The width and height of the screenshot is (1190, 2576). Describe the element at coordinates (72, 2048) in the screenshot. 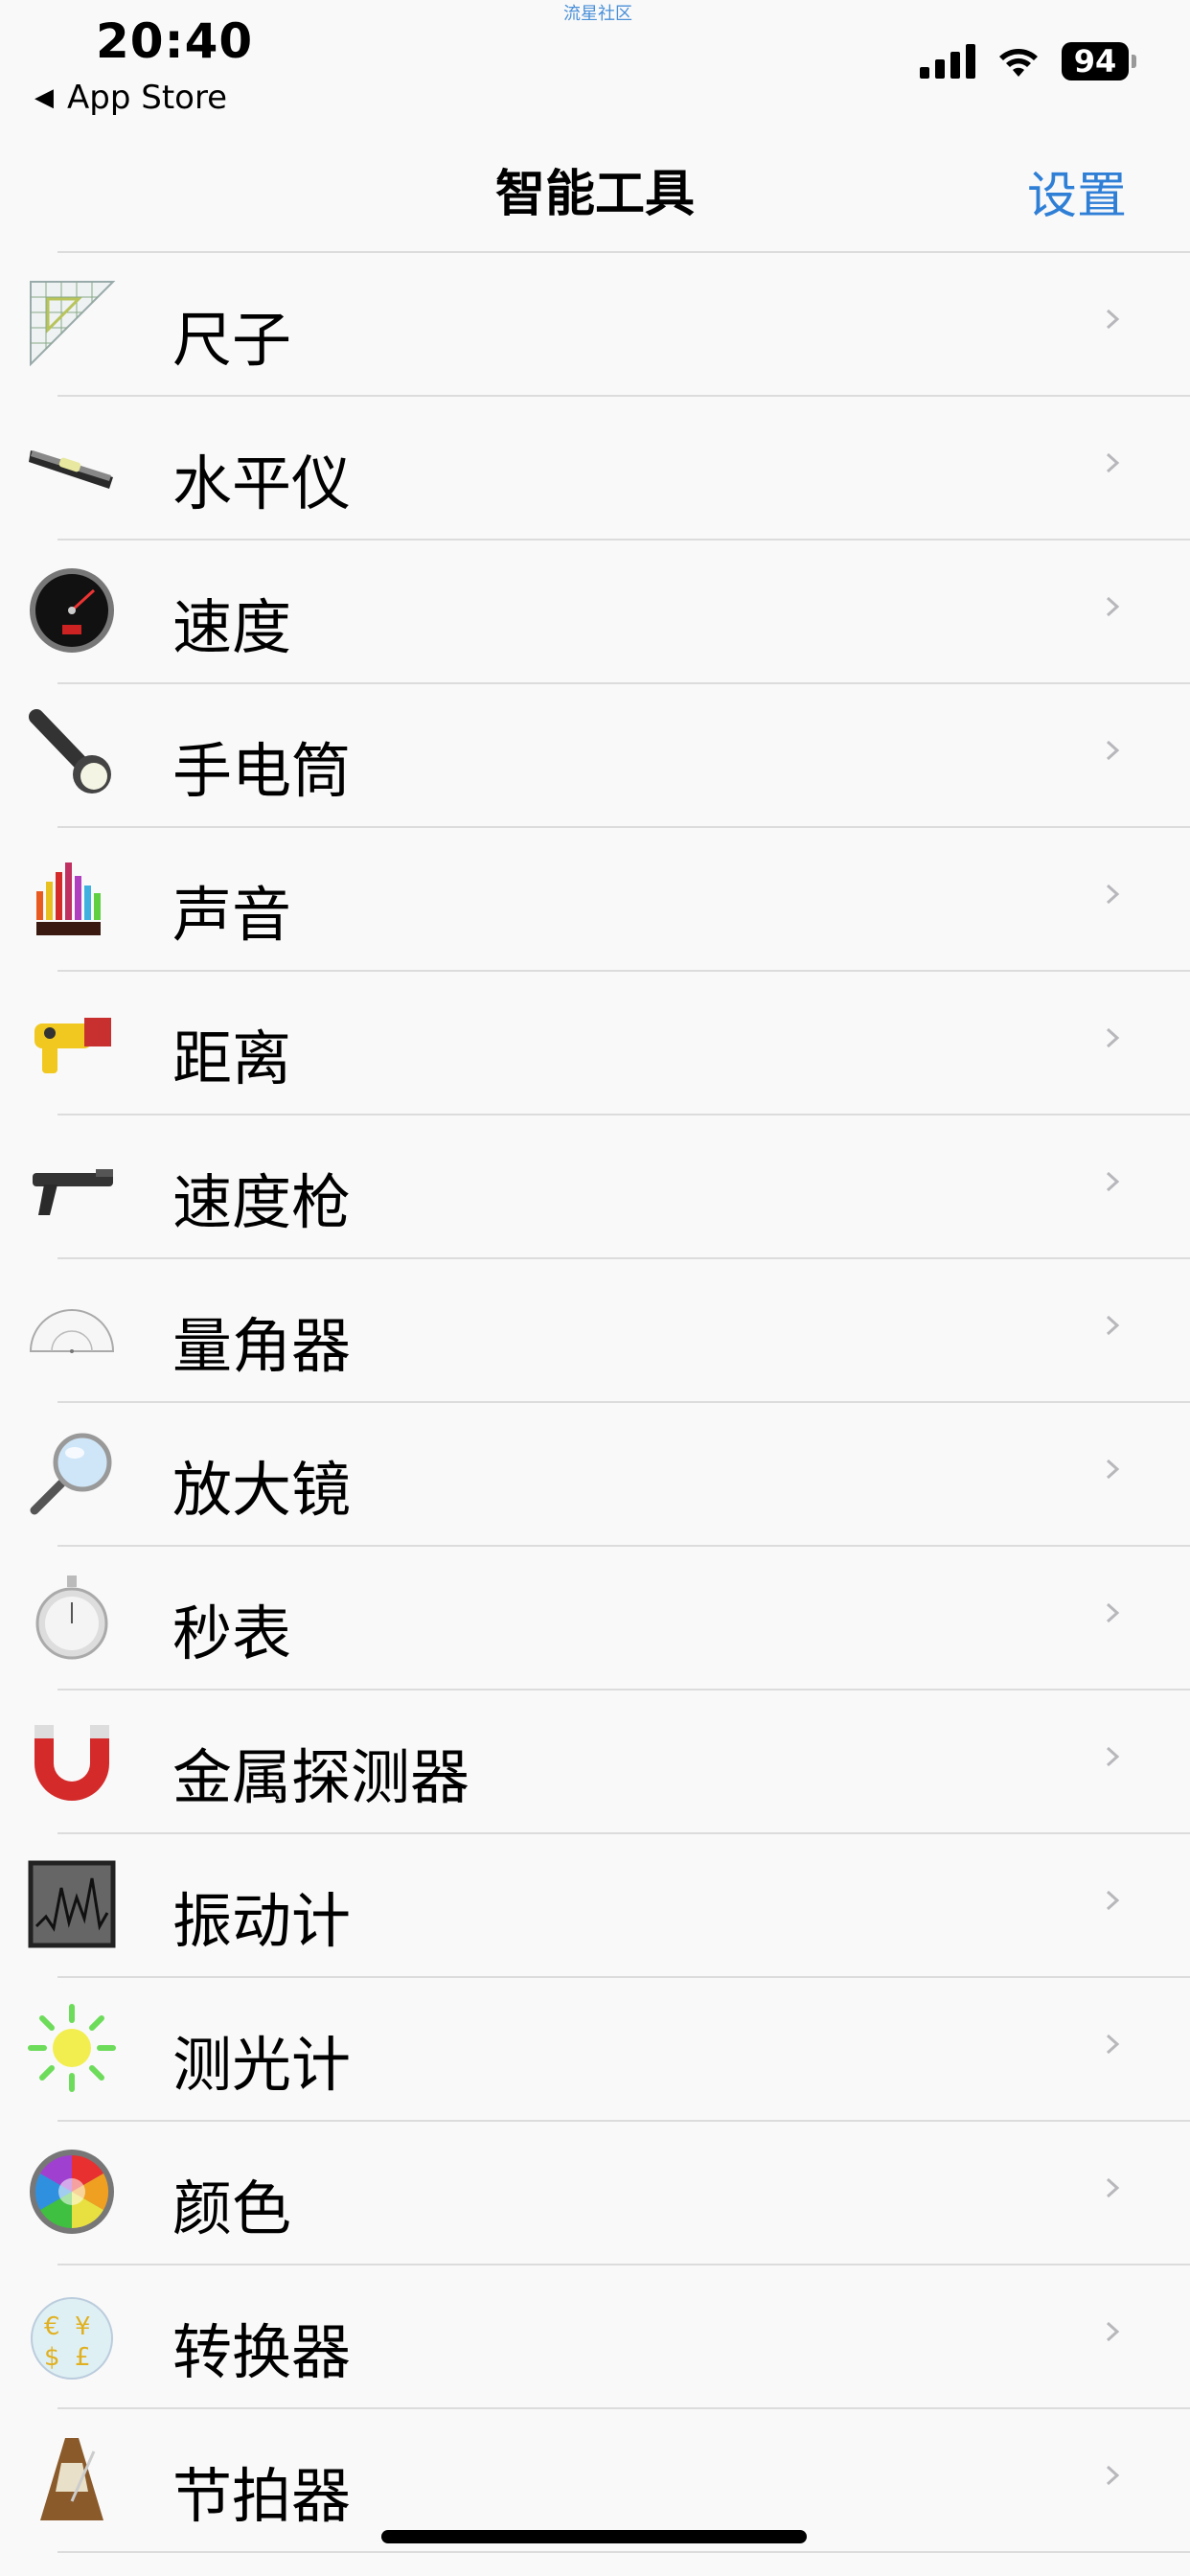

I see `light-meter-icon` at that location.